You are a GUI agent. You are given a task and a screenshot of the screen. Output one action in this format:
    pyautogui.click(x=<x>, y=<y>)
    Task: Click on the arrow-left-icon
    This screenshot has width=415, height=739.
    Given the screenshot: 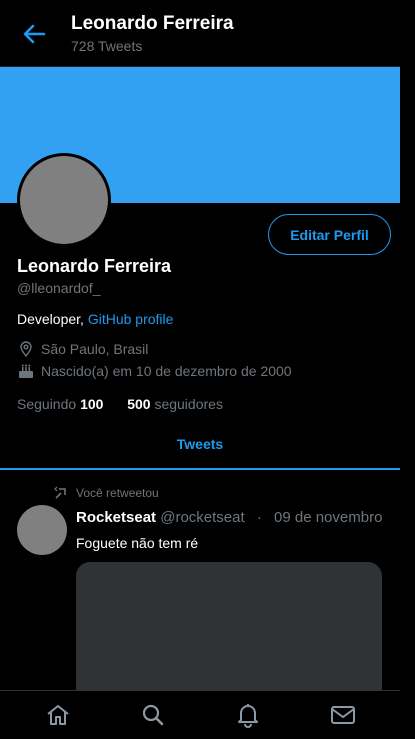 What is the action you would take?
    pyautogui.click(x=34, y=34)
    